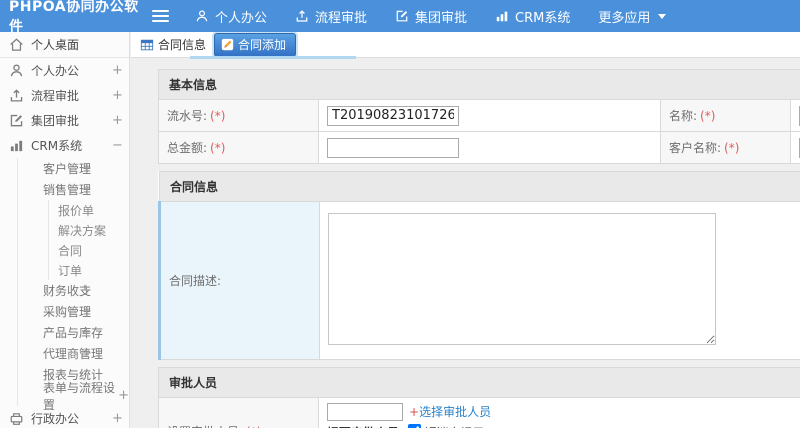 This screenshot has height=428, width=800. I want to click on contract-desc-textarea, so click(522, 279).